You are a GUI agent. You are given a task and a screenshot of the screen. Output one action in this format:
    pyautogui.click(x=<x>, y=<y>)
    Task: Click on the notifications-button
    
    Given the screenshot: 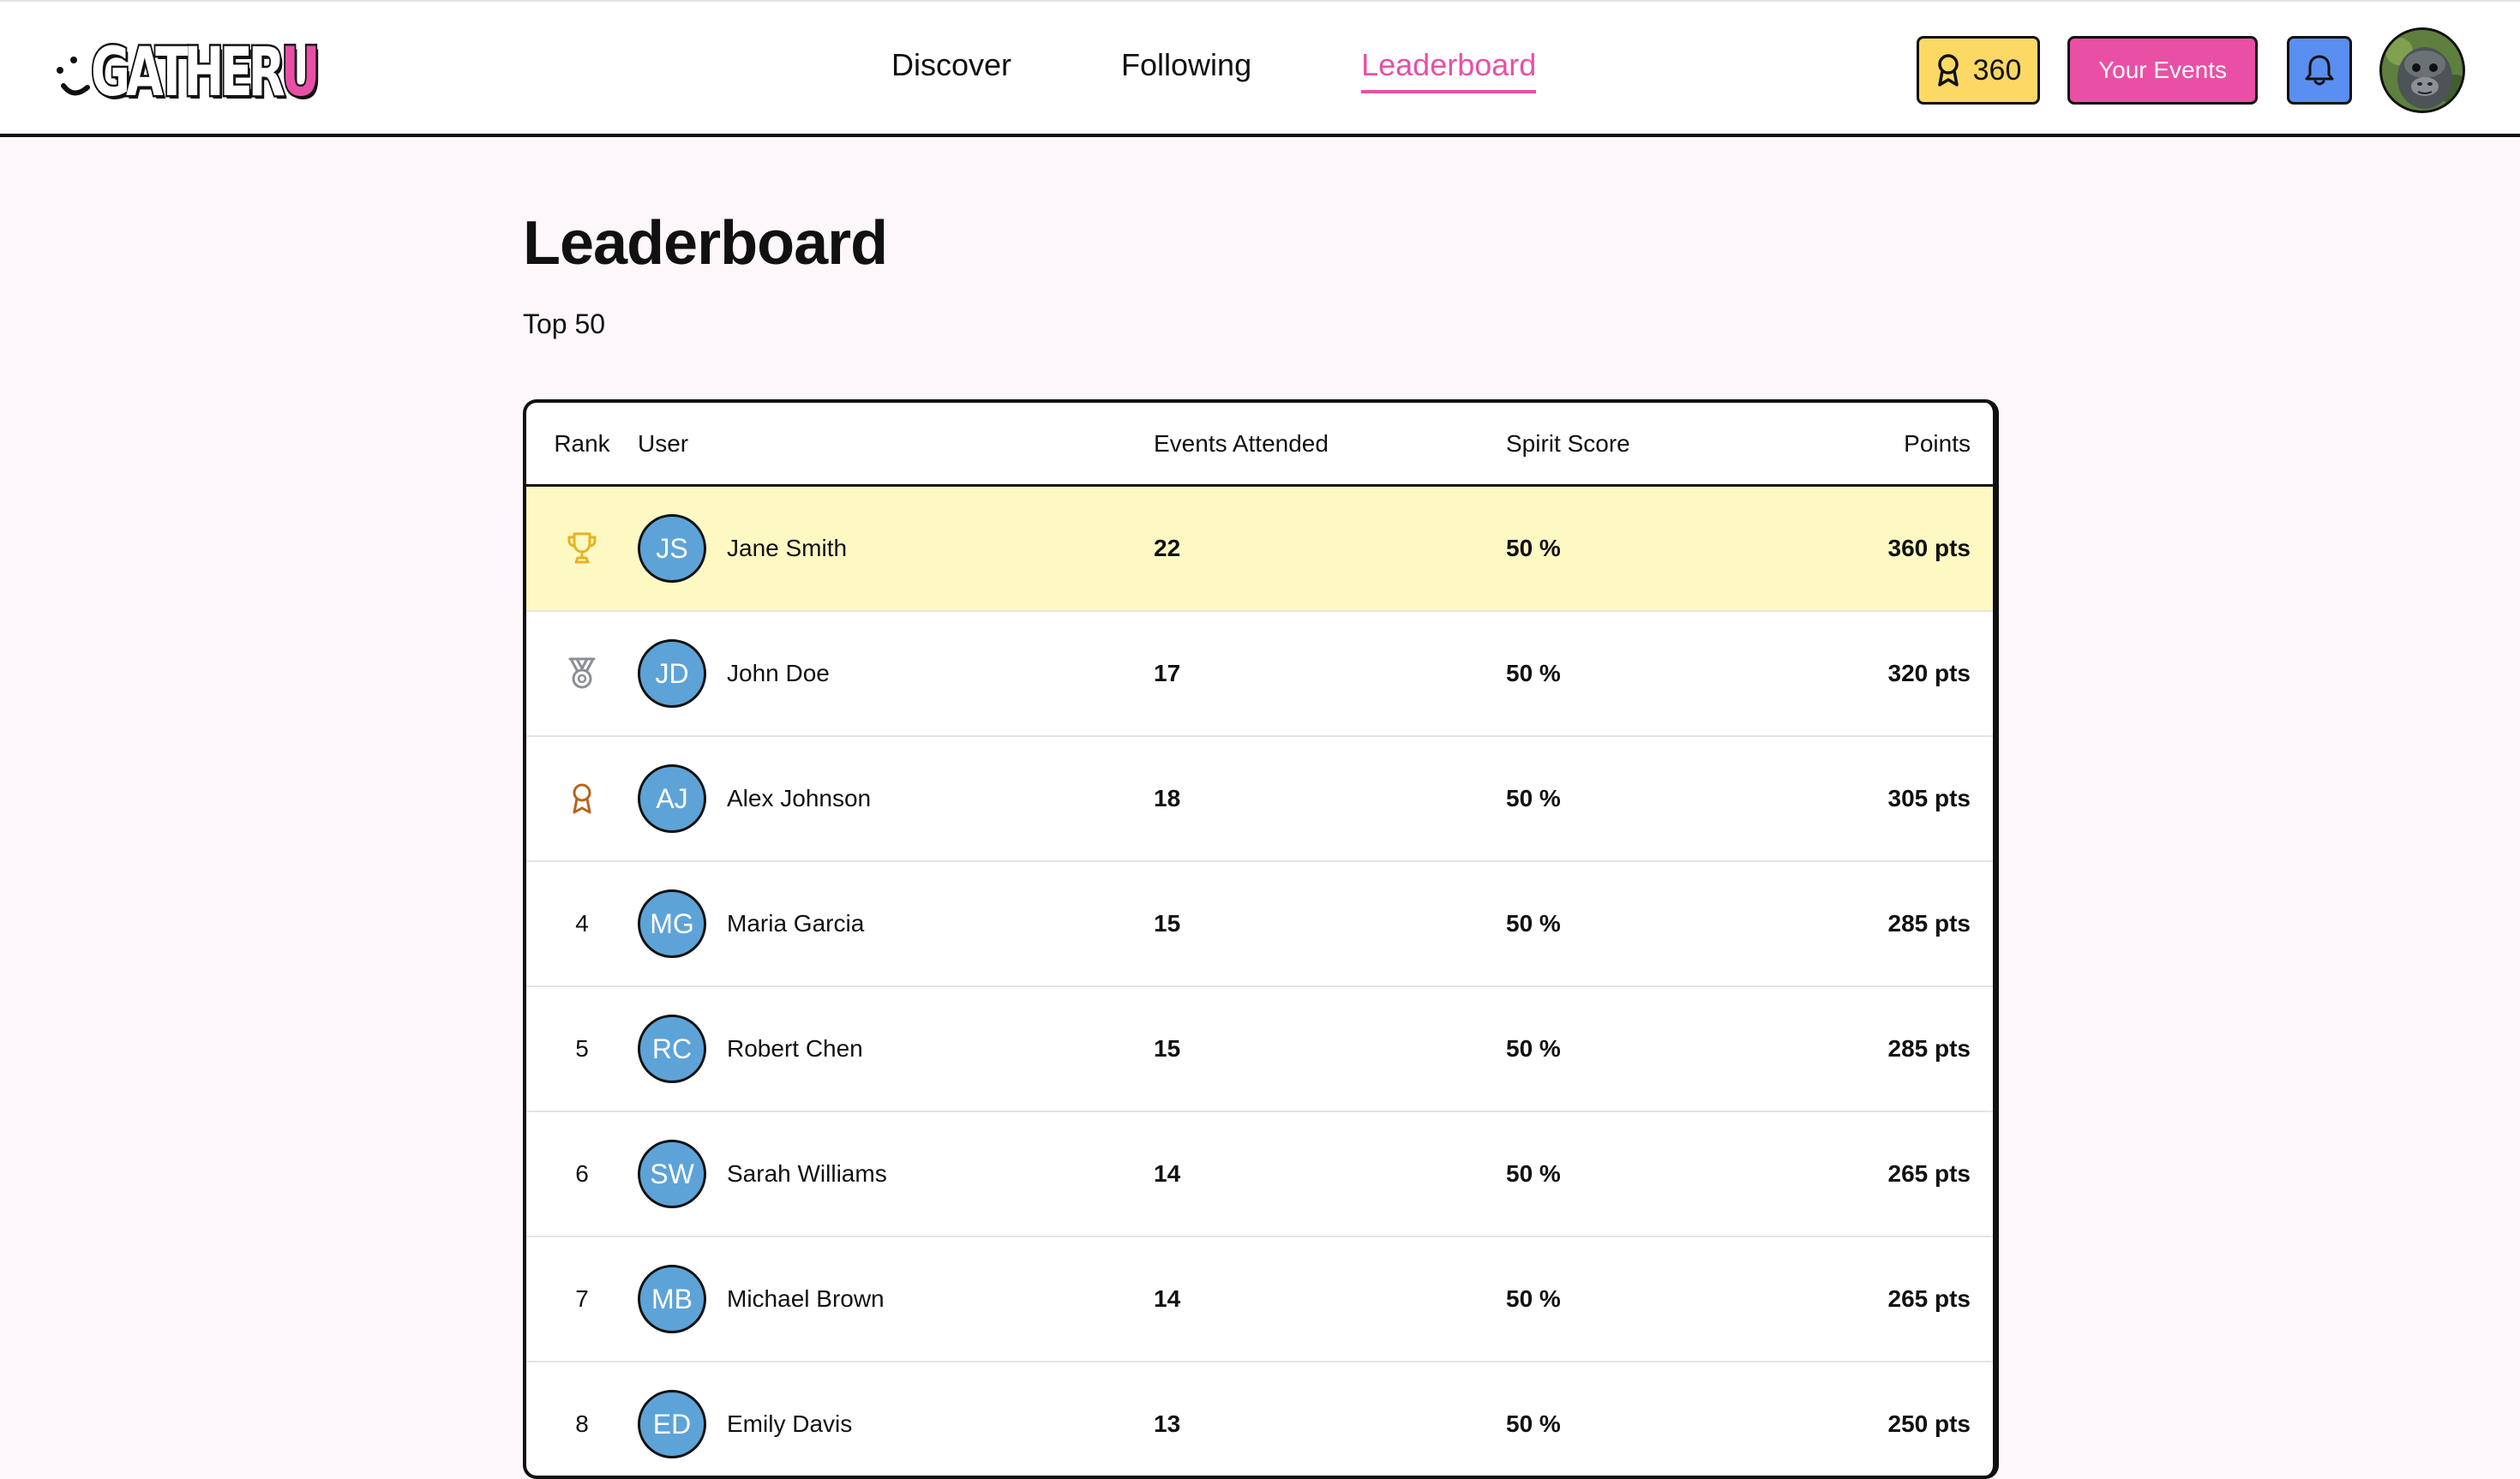 What is the action you would take?
    pyautogui.click(x=2319, y=71)
    